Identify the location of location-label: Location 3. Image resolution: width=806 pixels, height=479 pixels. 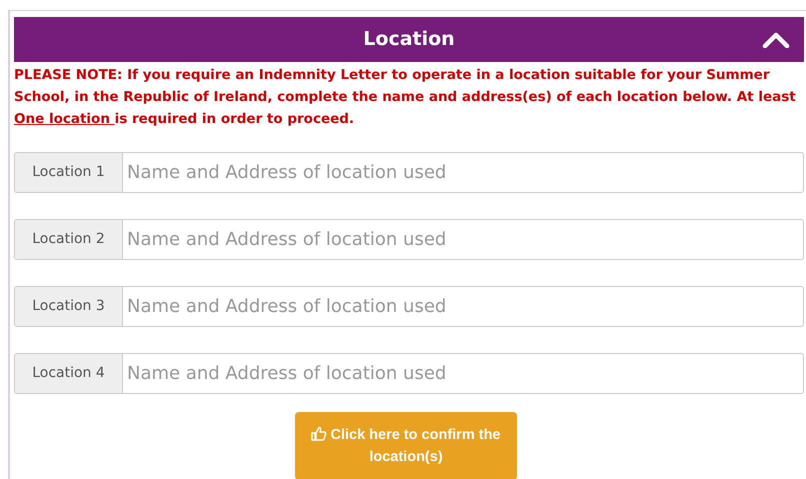
(69, 306).